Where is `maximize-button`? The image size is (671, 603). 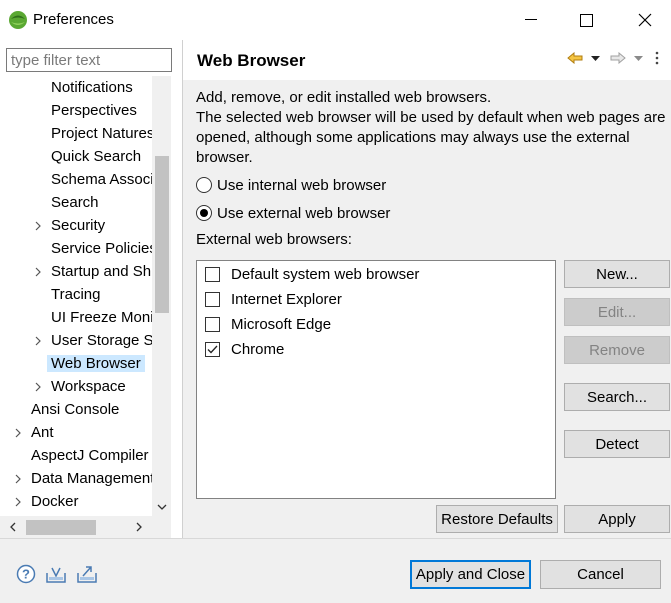 maximize-button is located at coordinates (586, 20).